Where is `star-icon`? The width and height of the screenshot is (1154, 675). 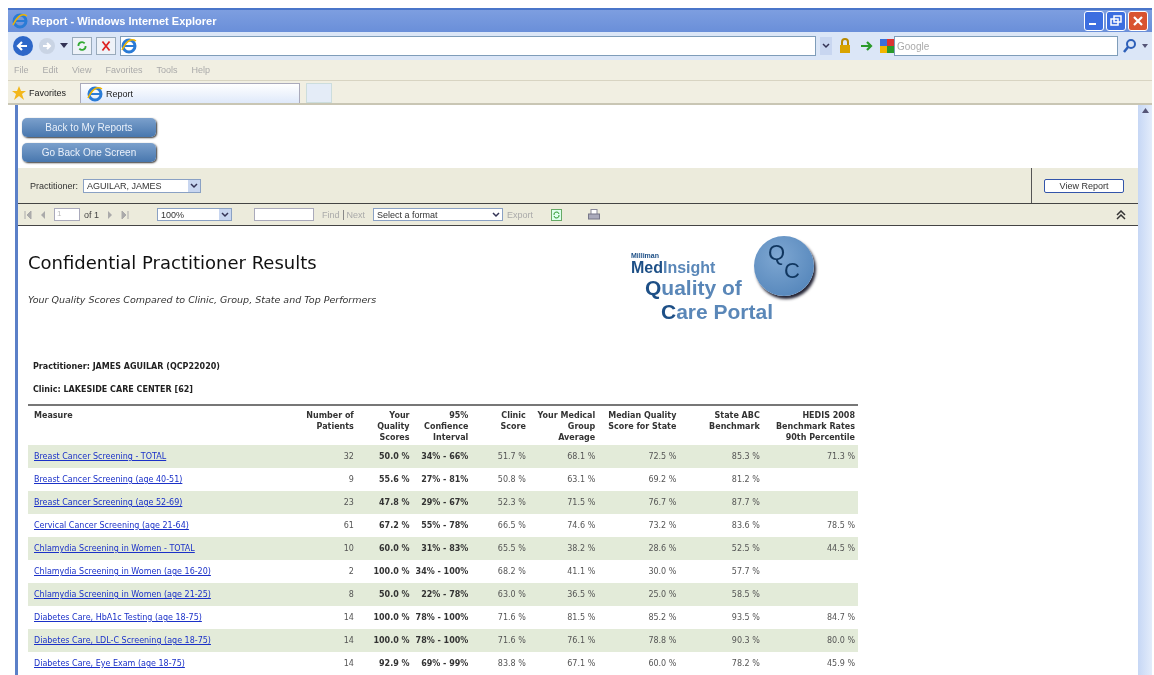 star-icon is located at coordinates (19, 93).